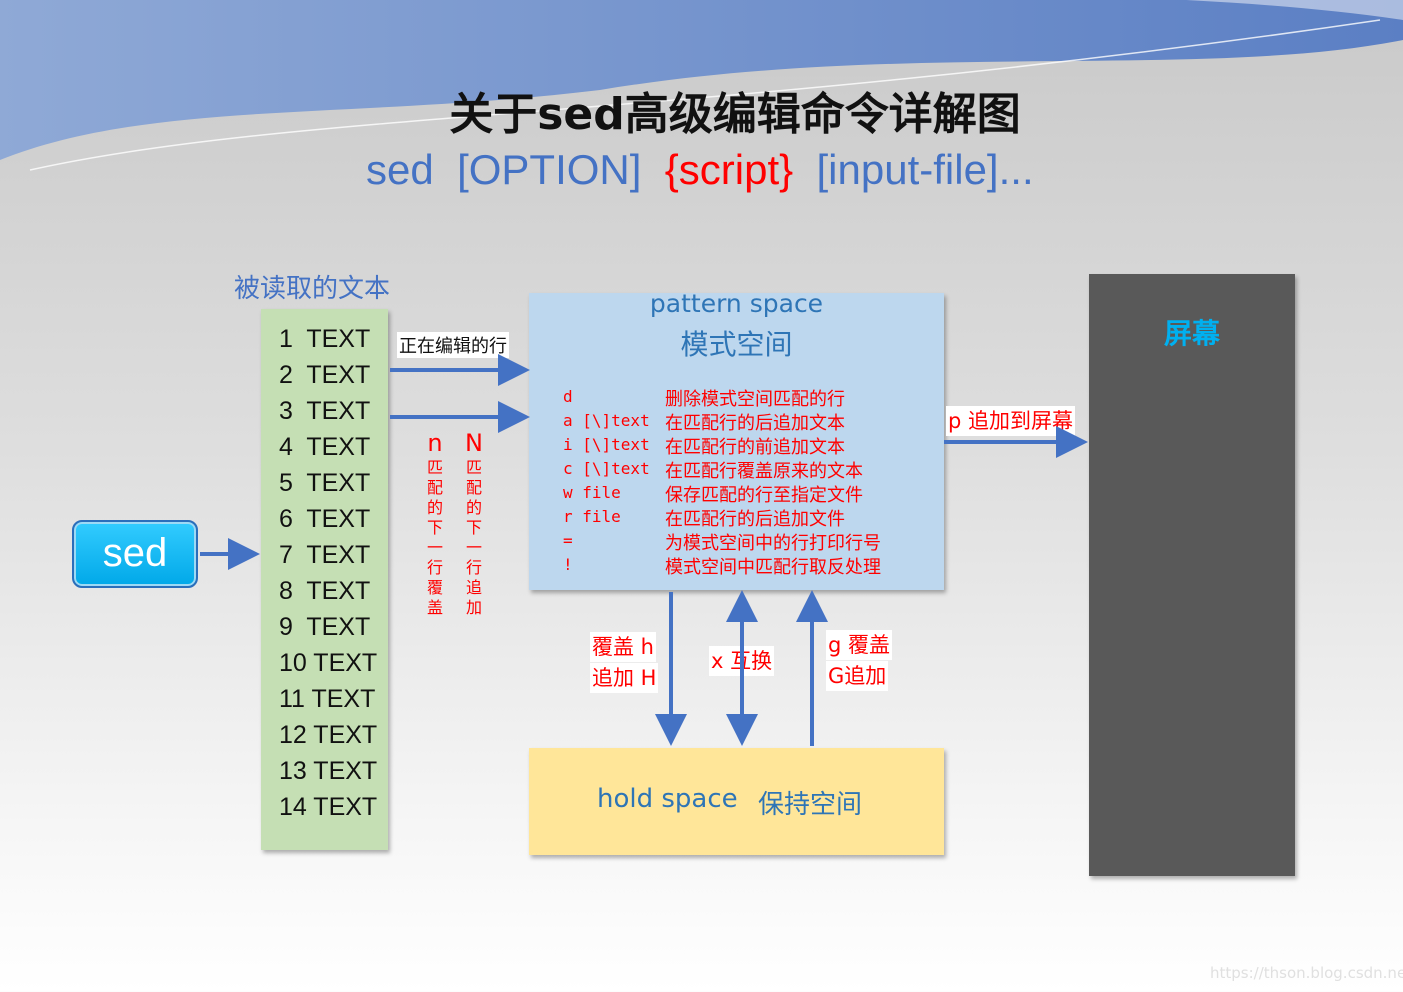 Image resolution: width=1403 pixels, height=992 pixels. What do you see at coordinates (1306, 973) in the screenshot?
I see `watermark: https://thson.blog.csdn.net` at bounding box center [1306, 973].